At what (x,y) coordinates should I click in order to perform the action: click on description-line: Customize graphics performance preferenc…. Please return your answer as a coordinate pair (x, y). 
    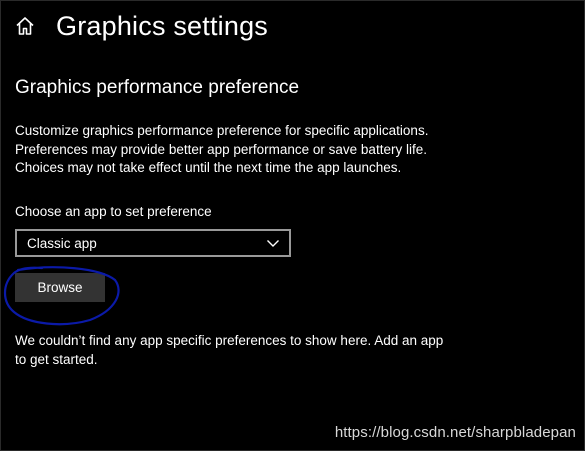
    Looking at the image, I should click on (222, 130).